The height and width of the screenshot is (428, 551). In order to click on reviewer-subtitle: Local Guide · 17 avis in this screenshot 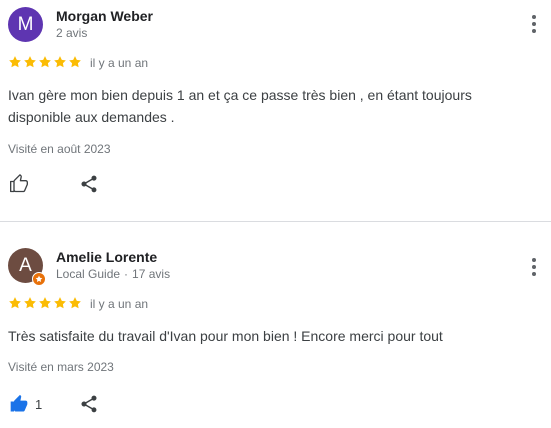, I will do `click(113, 274)`.